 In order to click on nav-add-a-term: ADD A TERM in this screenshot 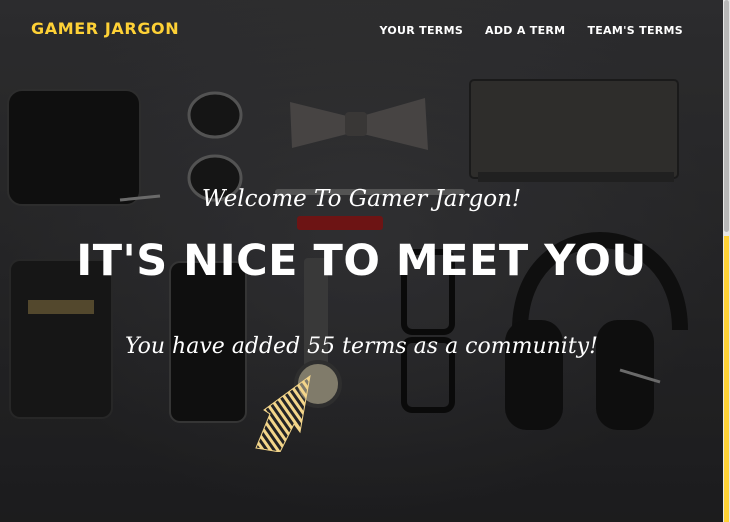, I will do `click(525, 30)`.